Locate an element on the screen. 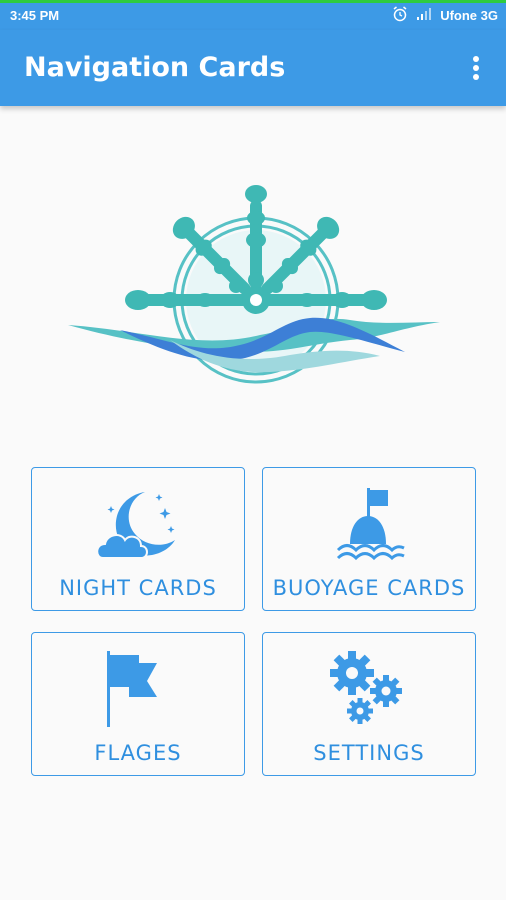 The height and width of the screenshot is (900, 506). night-cards-button: NIGHT CARDS is located at coordinates (138, 539).